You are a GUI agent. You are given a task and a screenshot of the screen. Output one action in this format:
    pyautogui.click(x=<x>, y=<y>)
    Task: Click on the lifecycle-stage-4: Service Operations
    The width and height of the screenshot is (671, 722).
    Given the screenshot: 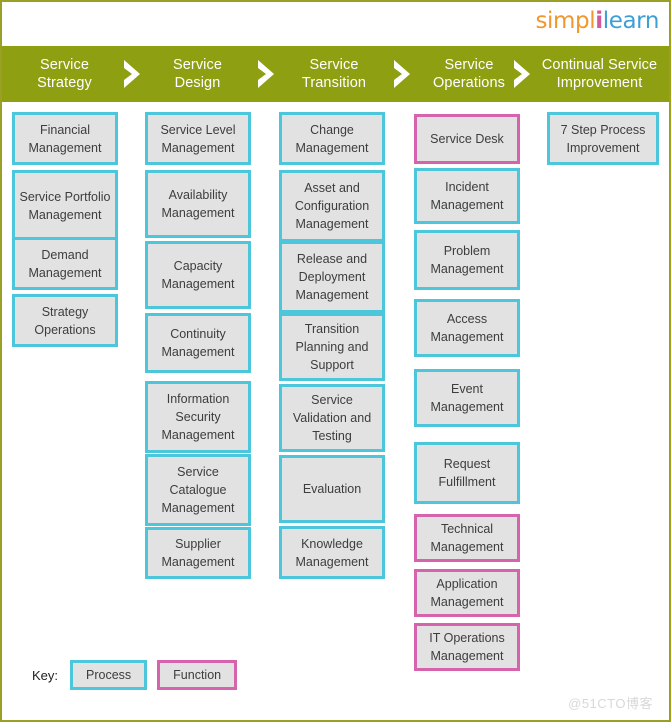 What is the action you would take?
    pyautogui.click(x=469, y=74)
    